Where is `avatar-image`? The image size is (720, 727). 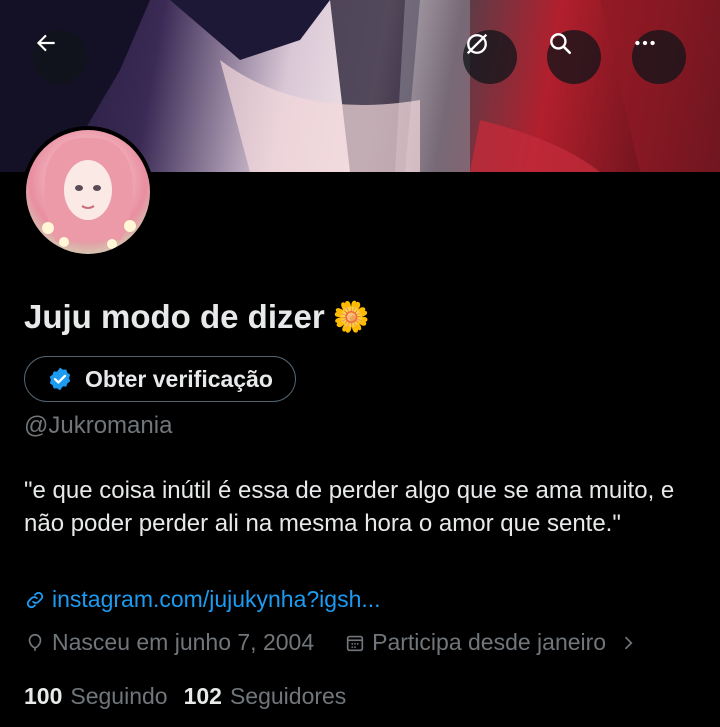
avatar-image is located at coordinates (88, 192).